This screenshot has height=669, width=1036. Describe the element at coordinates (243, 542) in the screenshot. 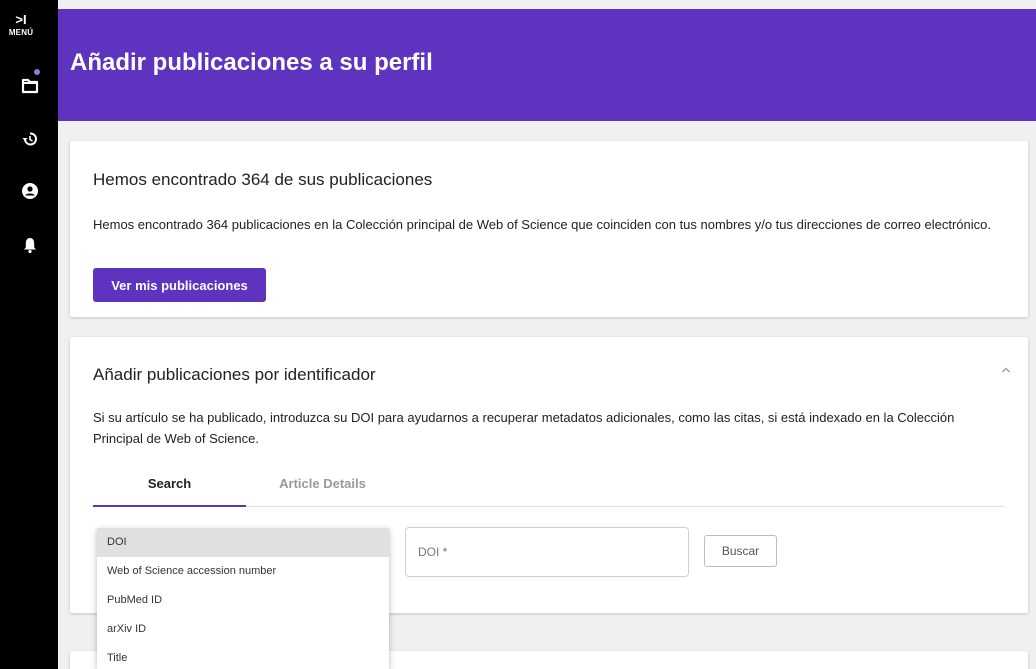

I see `dropdown-option-doi: DOI` at that location.